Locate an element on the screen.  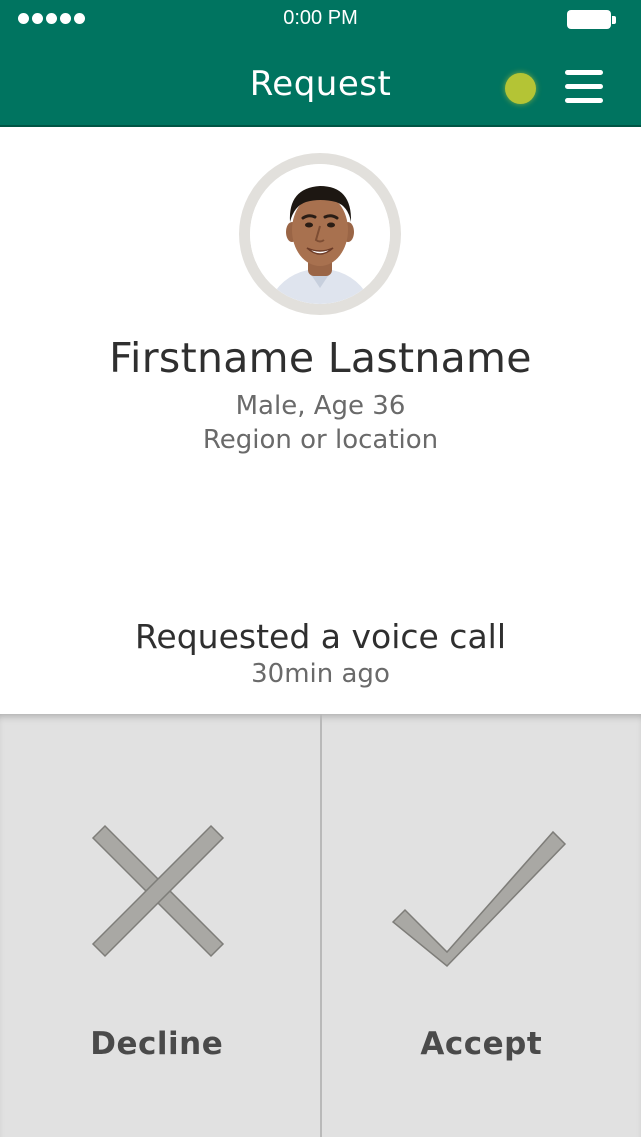
hamburger-menu-icon is located at coordinates (584, 88).